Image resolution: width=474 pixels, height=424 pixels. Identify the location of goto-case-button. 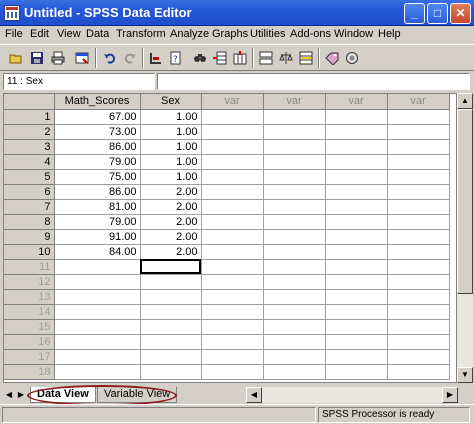
(156, 58).